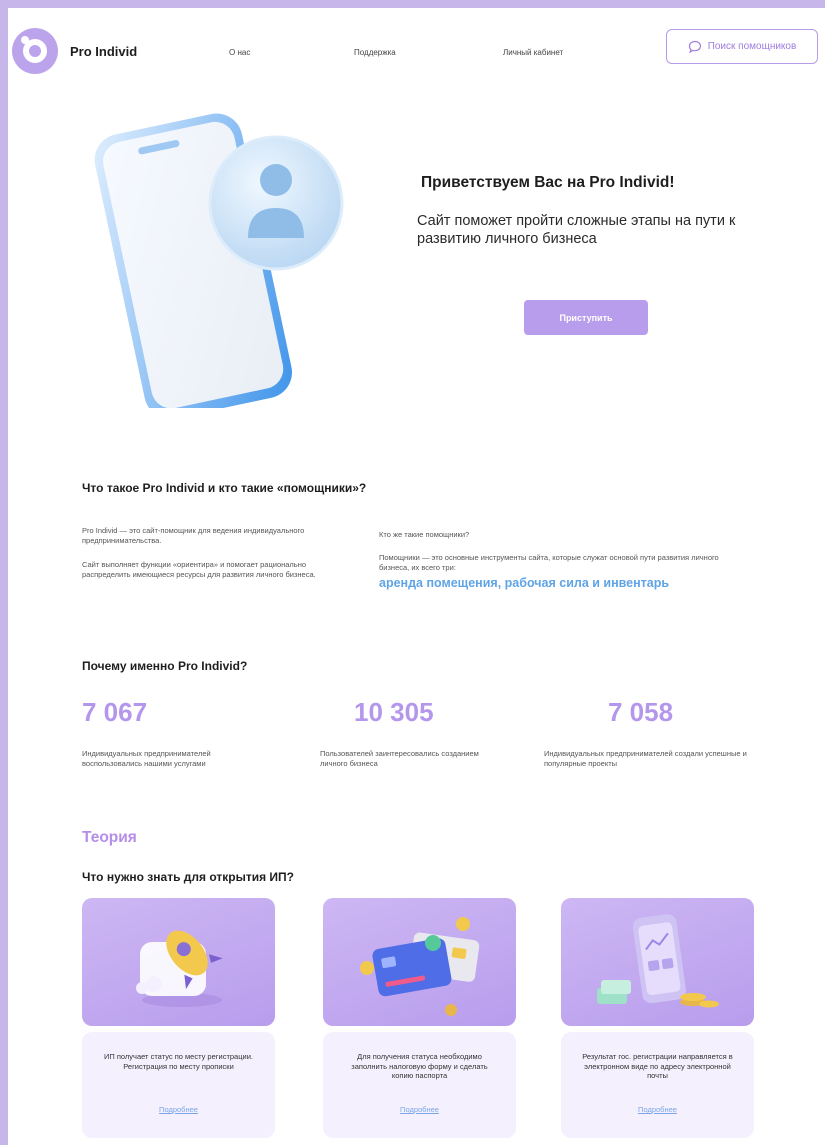  What do you see at coordinates (548, 182) in the screenshot?
I see `hero-title: Приветствуем Вас на Pro Individ!` at bounding box center [548, 182].